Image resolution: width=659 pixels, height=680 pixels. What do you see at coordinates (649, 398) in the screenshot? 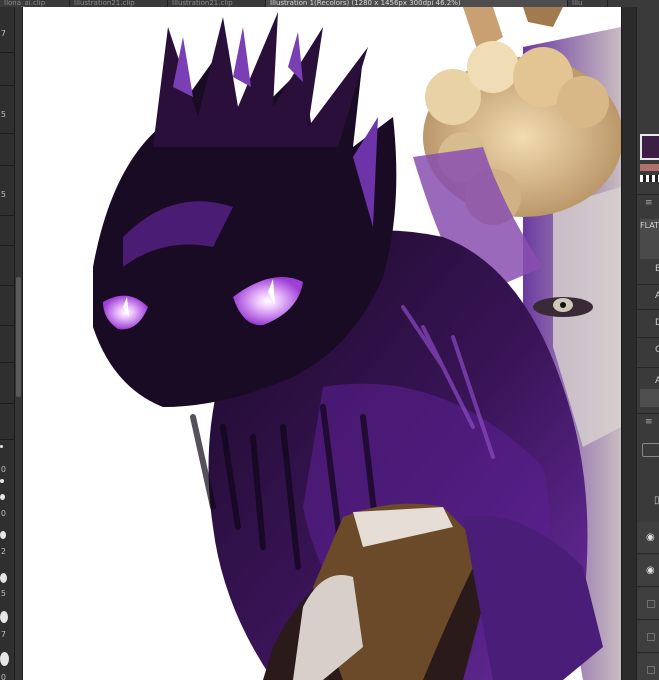
I see `panel-button` at bounding box center [649, 398].